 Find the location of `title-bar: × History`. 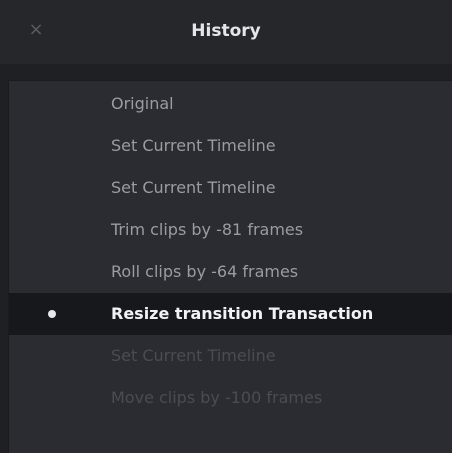

title-bar: × History is located at coordinates (226, 32).